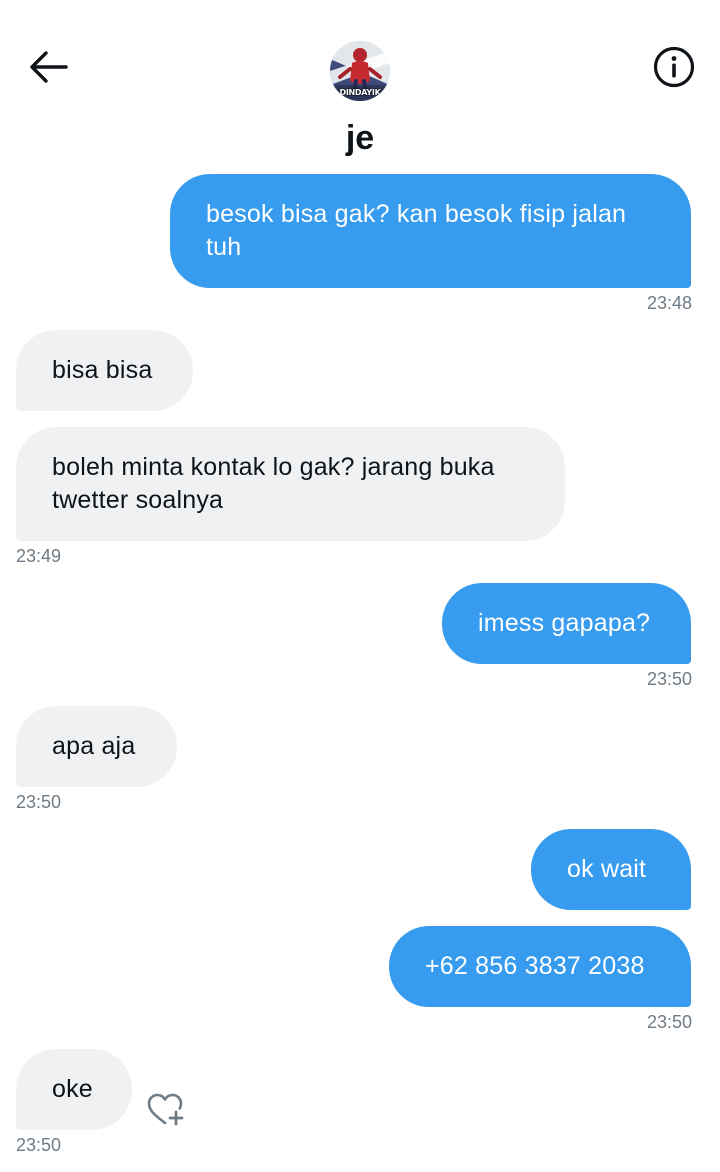 Image resolution: width=720 pixels, height=1172 pixels. I want to click on heart-plus-icon, so click(166, 1112).